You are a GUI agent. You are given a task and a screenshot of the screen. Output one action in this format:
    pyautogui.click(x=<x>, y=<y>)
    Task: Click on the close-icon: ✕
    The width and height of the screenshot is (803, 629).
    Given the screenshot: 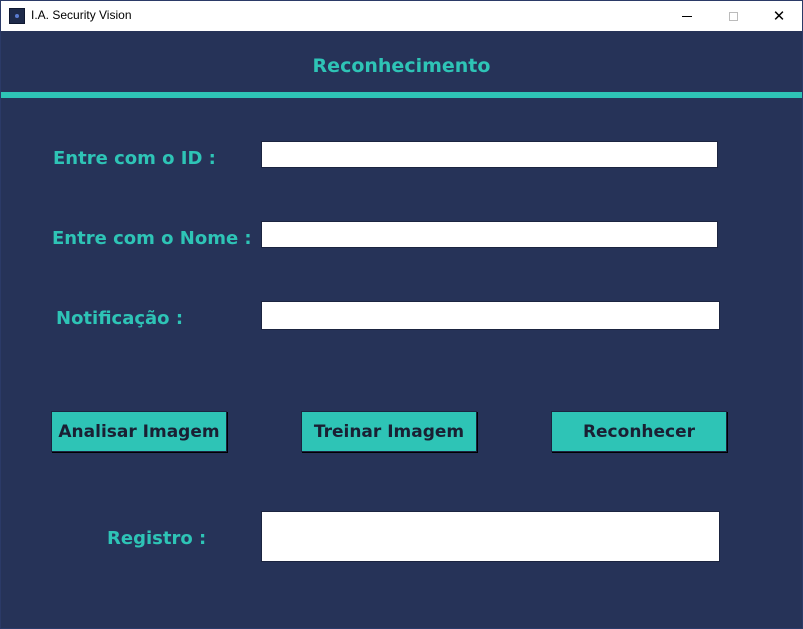 What is the action you would take?
    pyautogui.click(x=779, y=15)
    